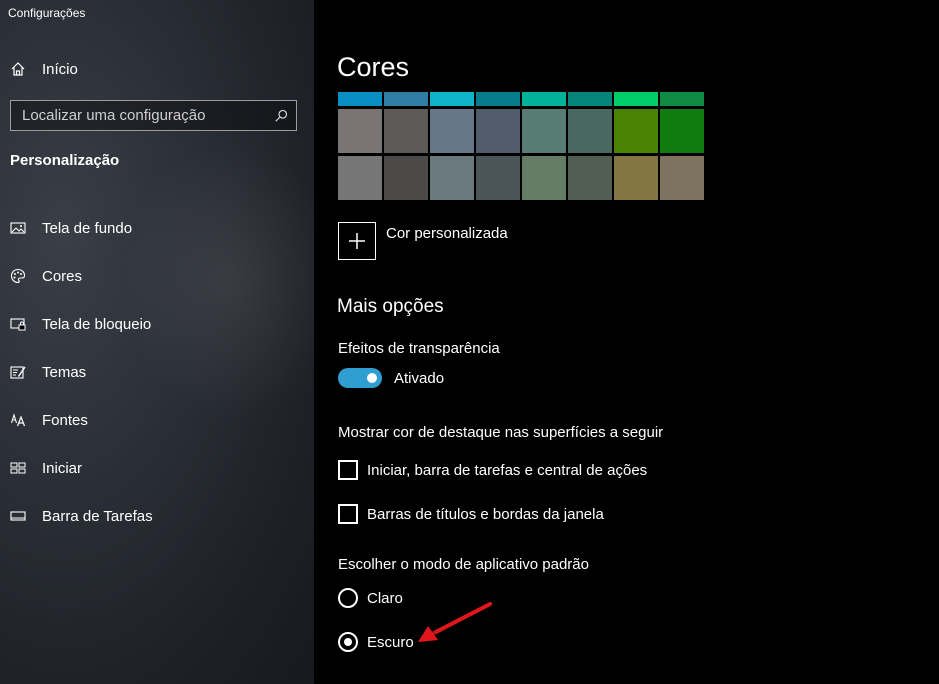 The height and width of the screenshot is (684, 939). I want to click on plus-icon, so click(357, 241).